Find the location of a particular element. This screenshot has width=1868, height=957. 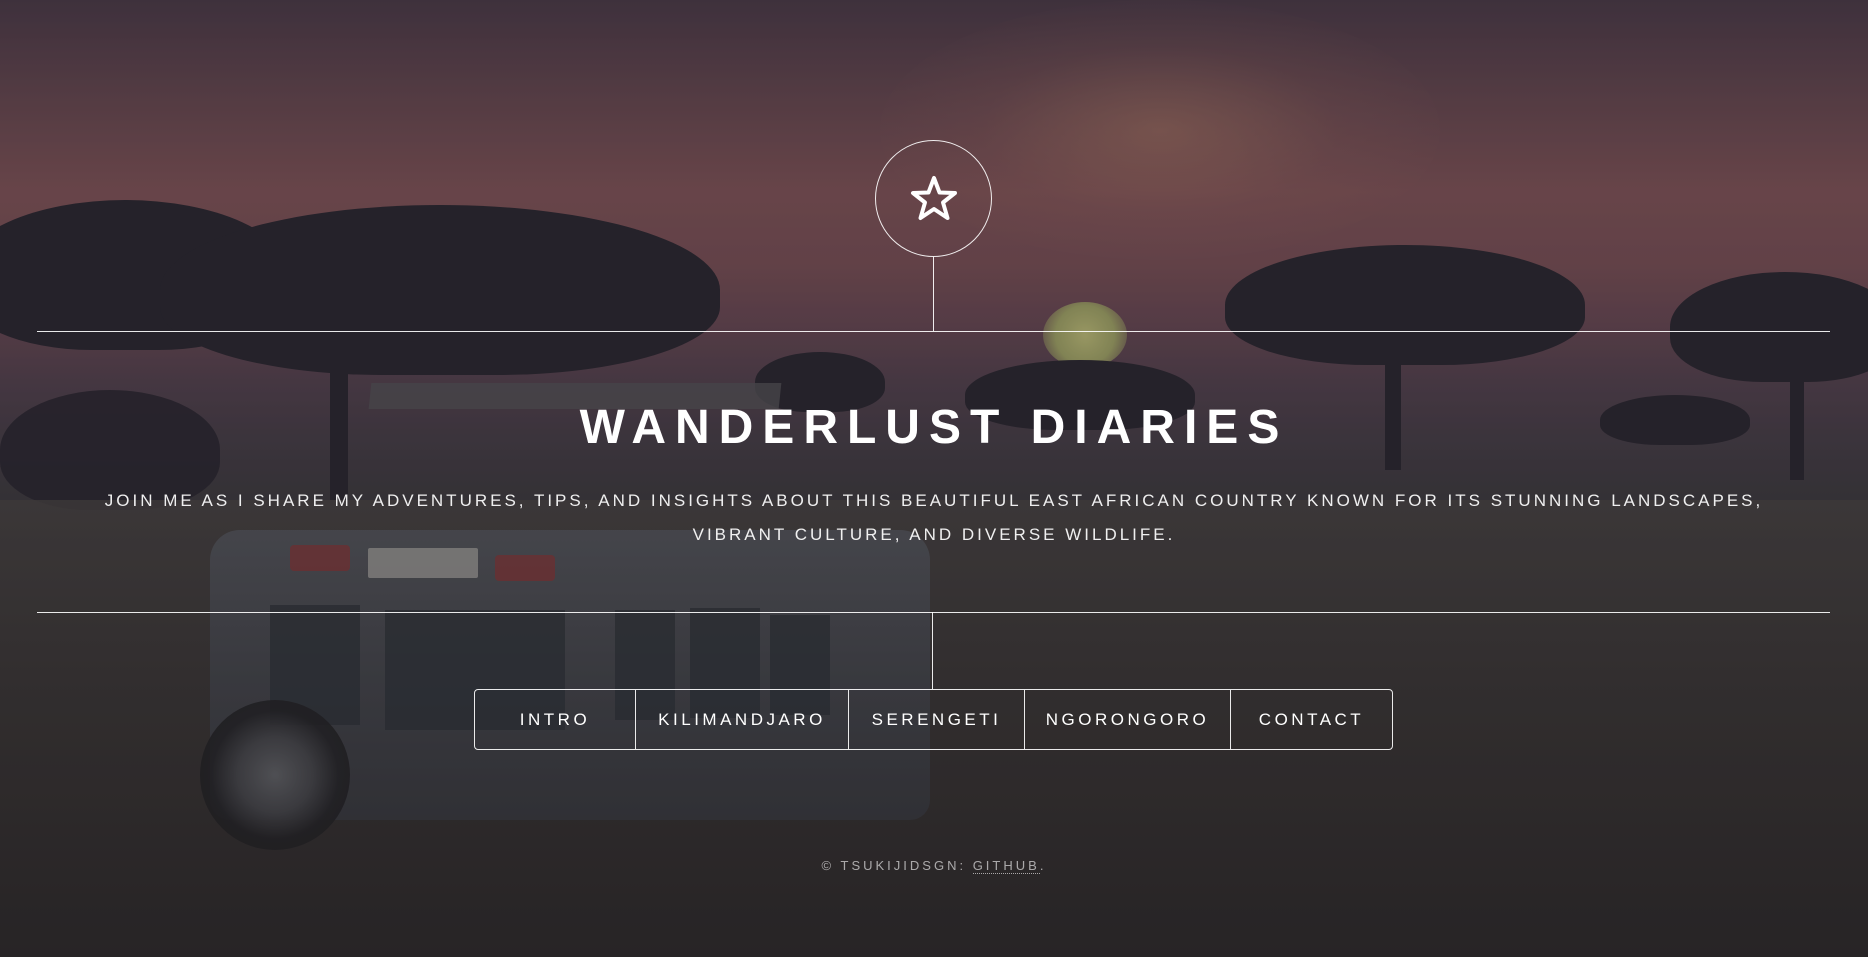

site-title: WANDERLUST DIARIES is located at coordinates (934, 427).